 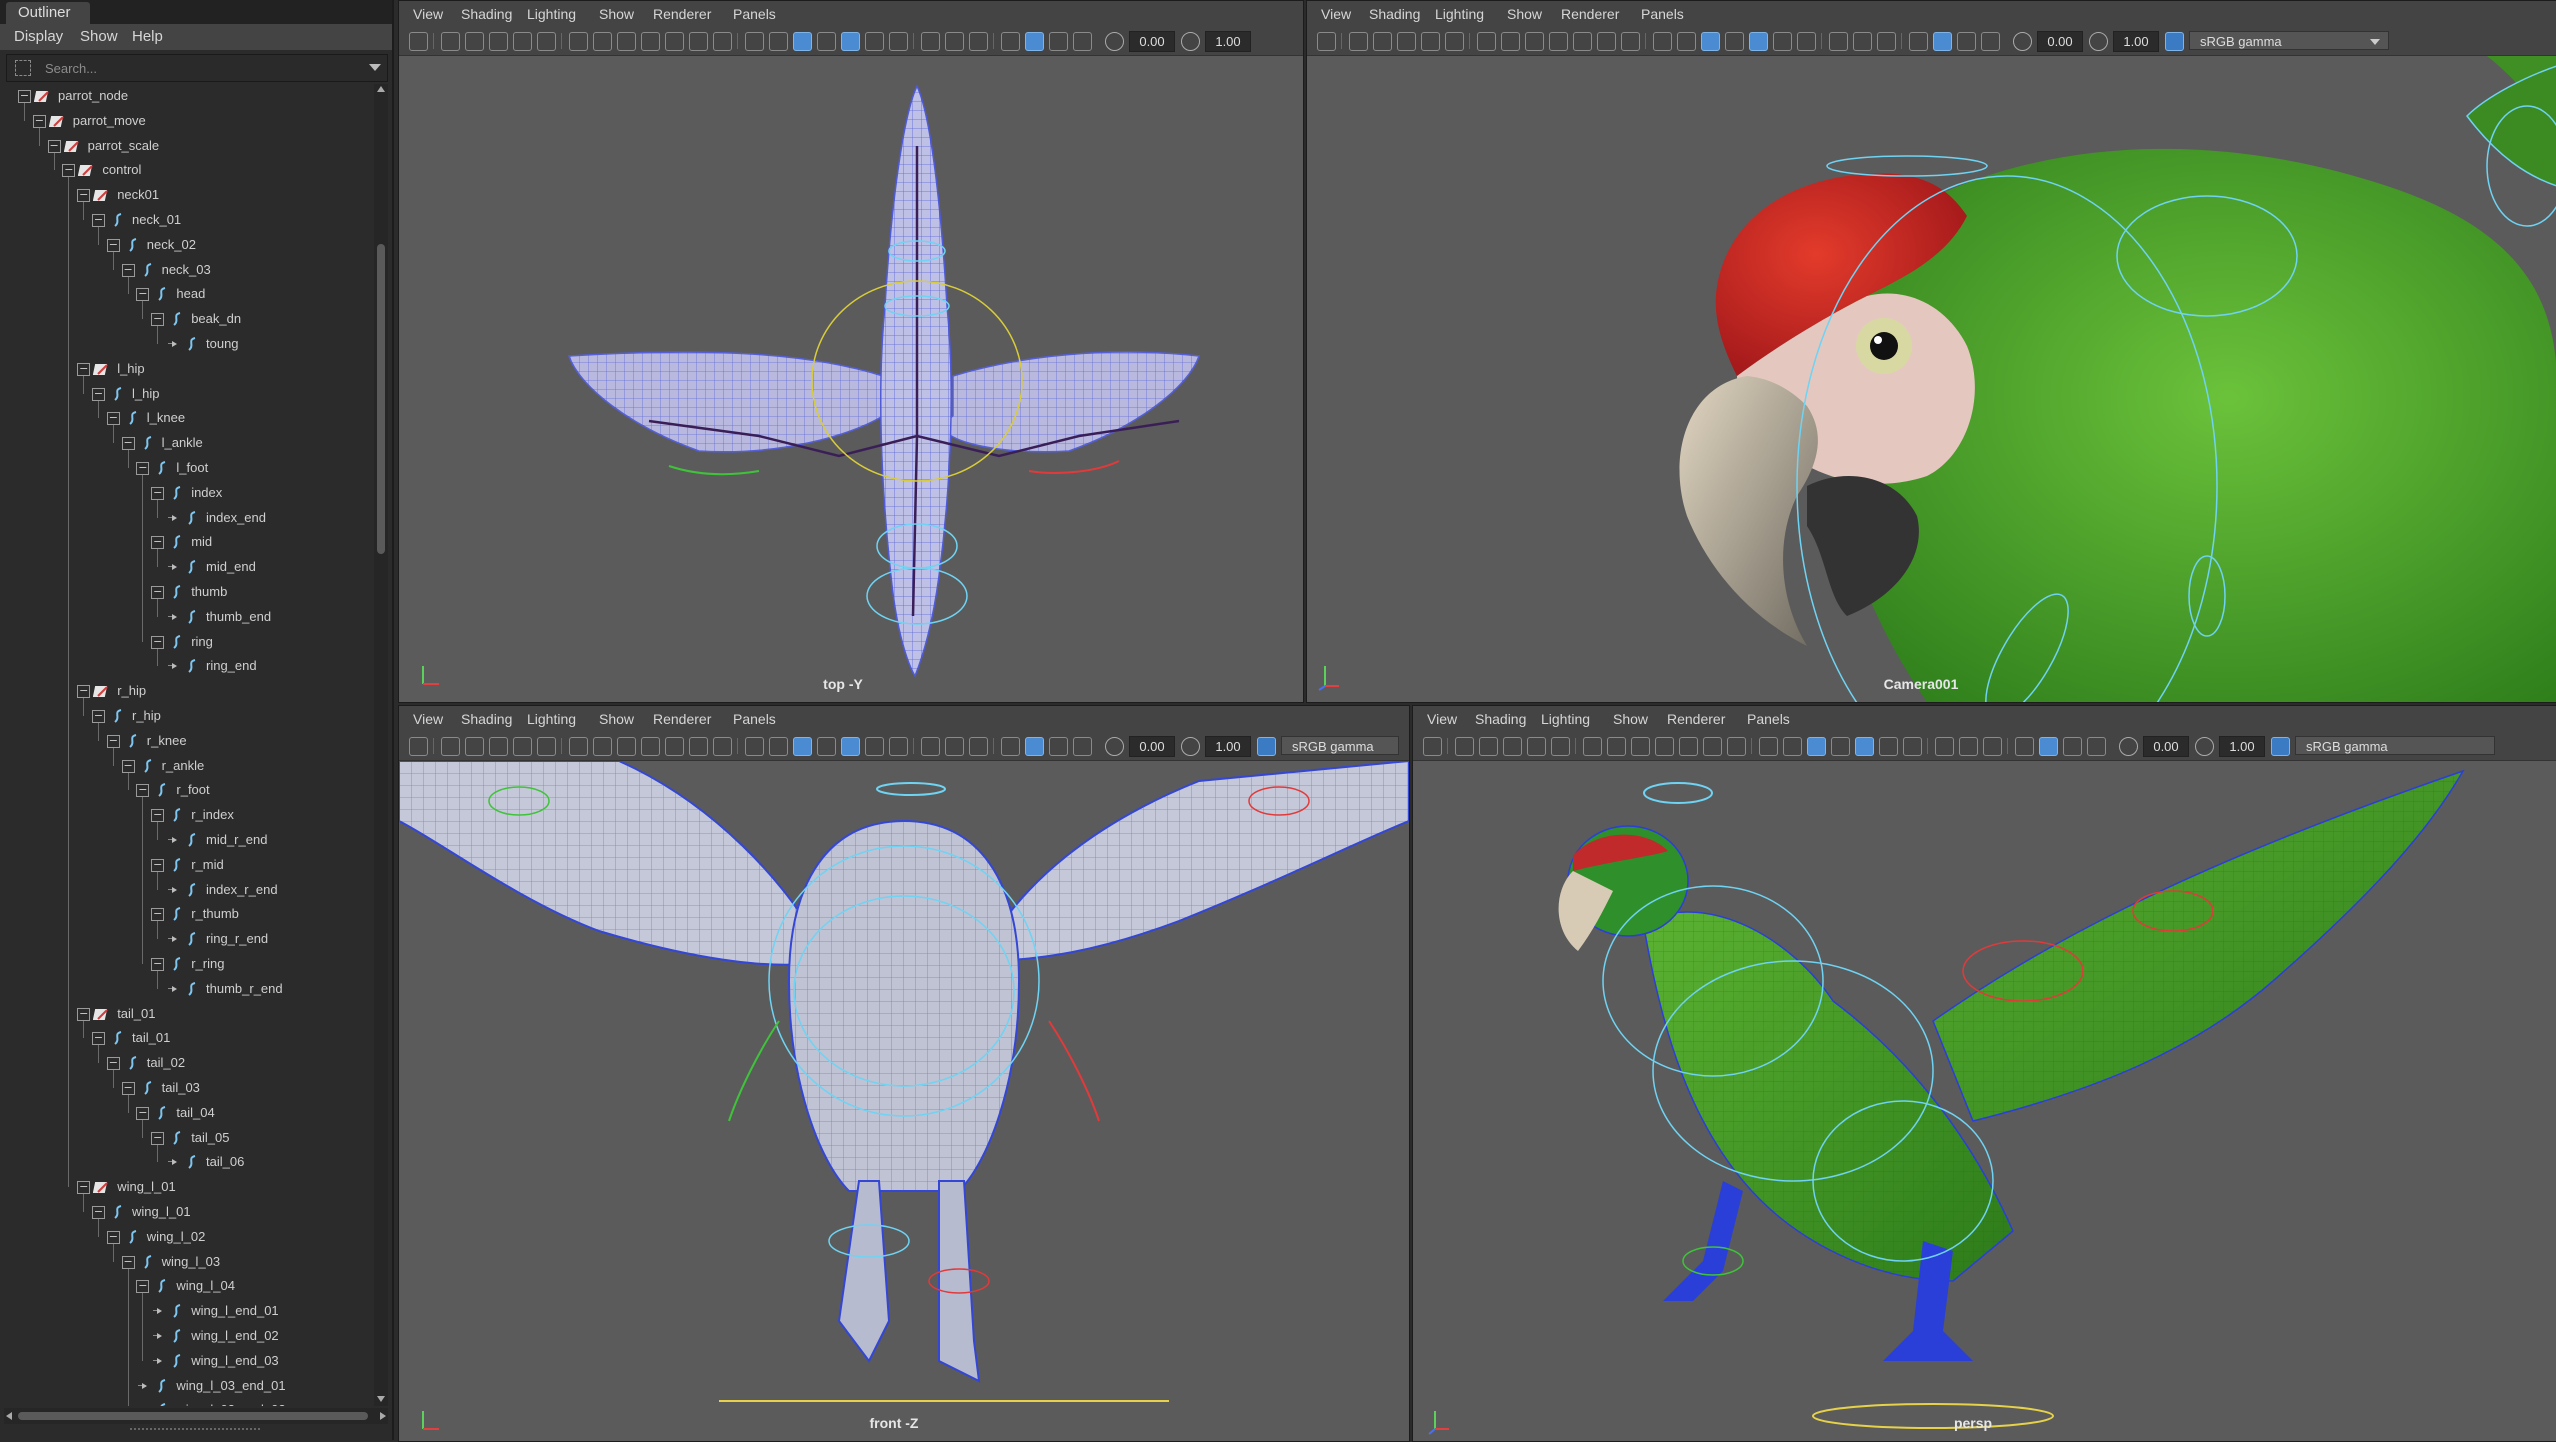 I want to click on outliner-item: − thumb, so click(x=188, y=592).